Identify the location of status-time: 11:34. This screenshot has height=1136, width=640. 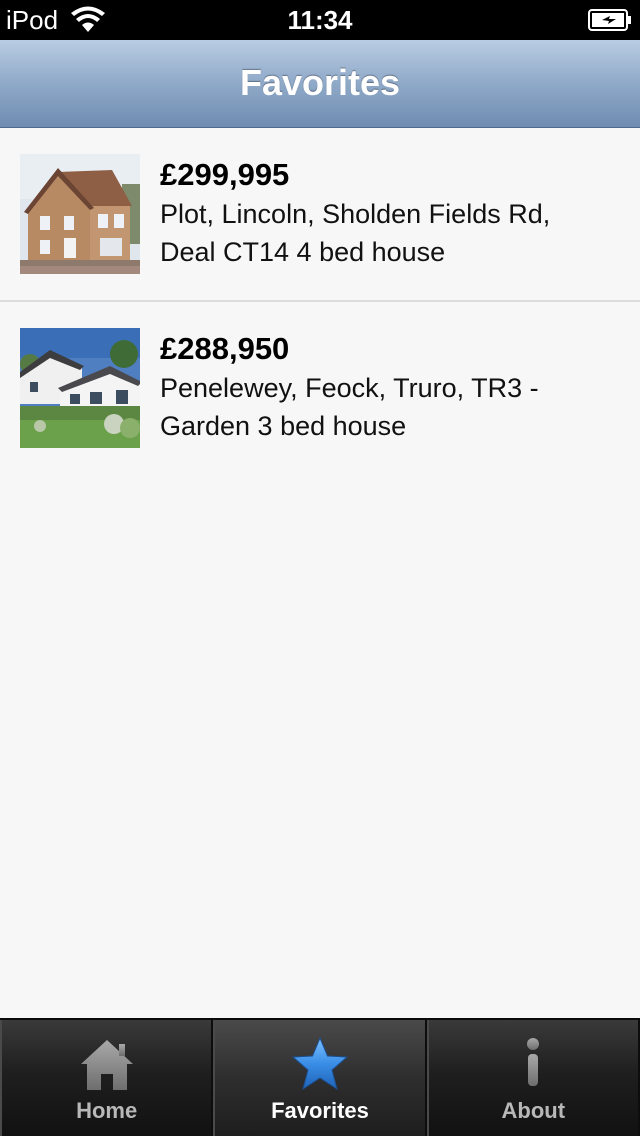
(320, 20).